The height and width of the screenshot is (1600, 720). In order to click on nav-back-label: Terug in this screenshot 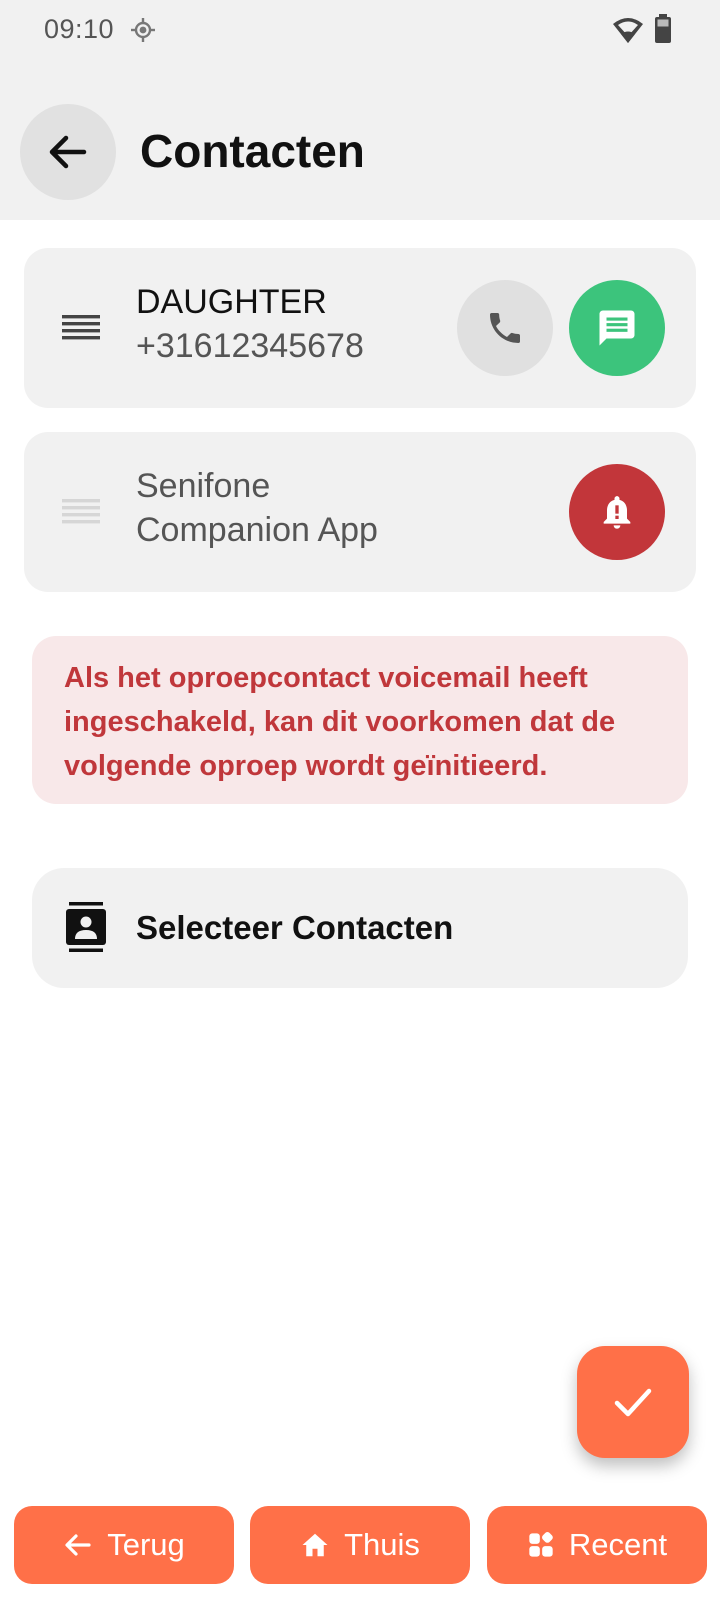, I will do `click(146, 1544)`.